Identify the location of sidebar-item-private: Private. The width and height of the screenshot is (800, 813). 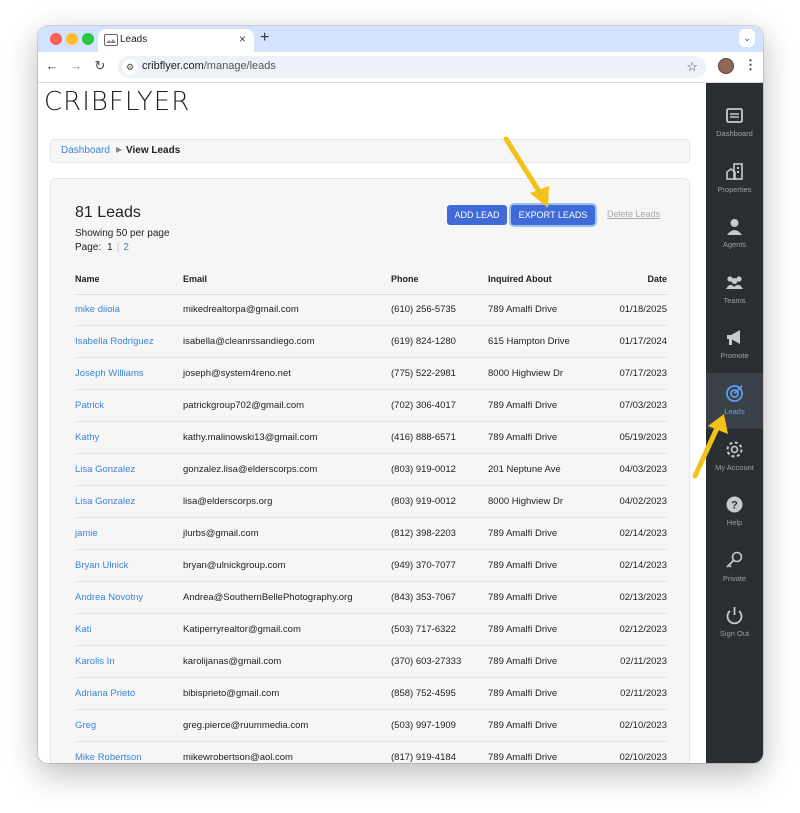
(734, 568).